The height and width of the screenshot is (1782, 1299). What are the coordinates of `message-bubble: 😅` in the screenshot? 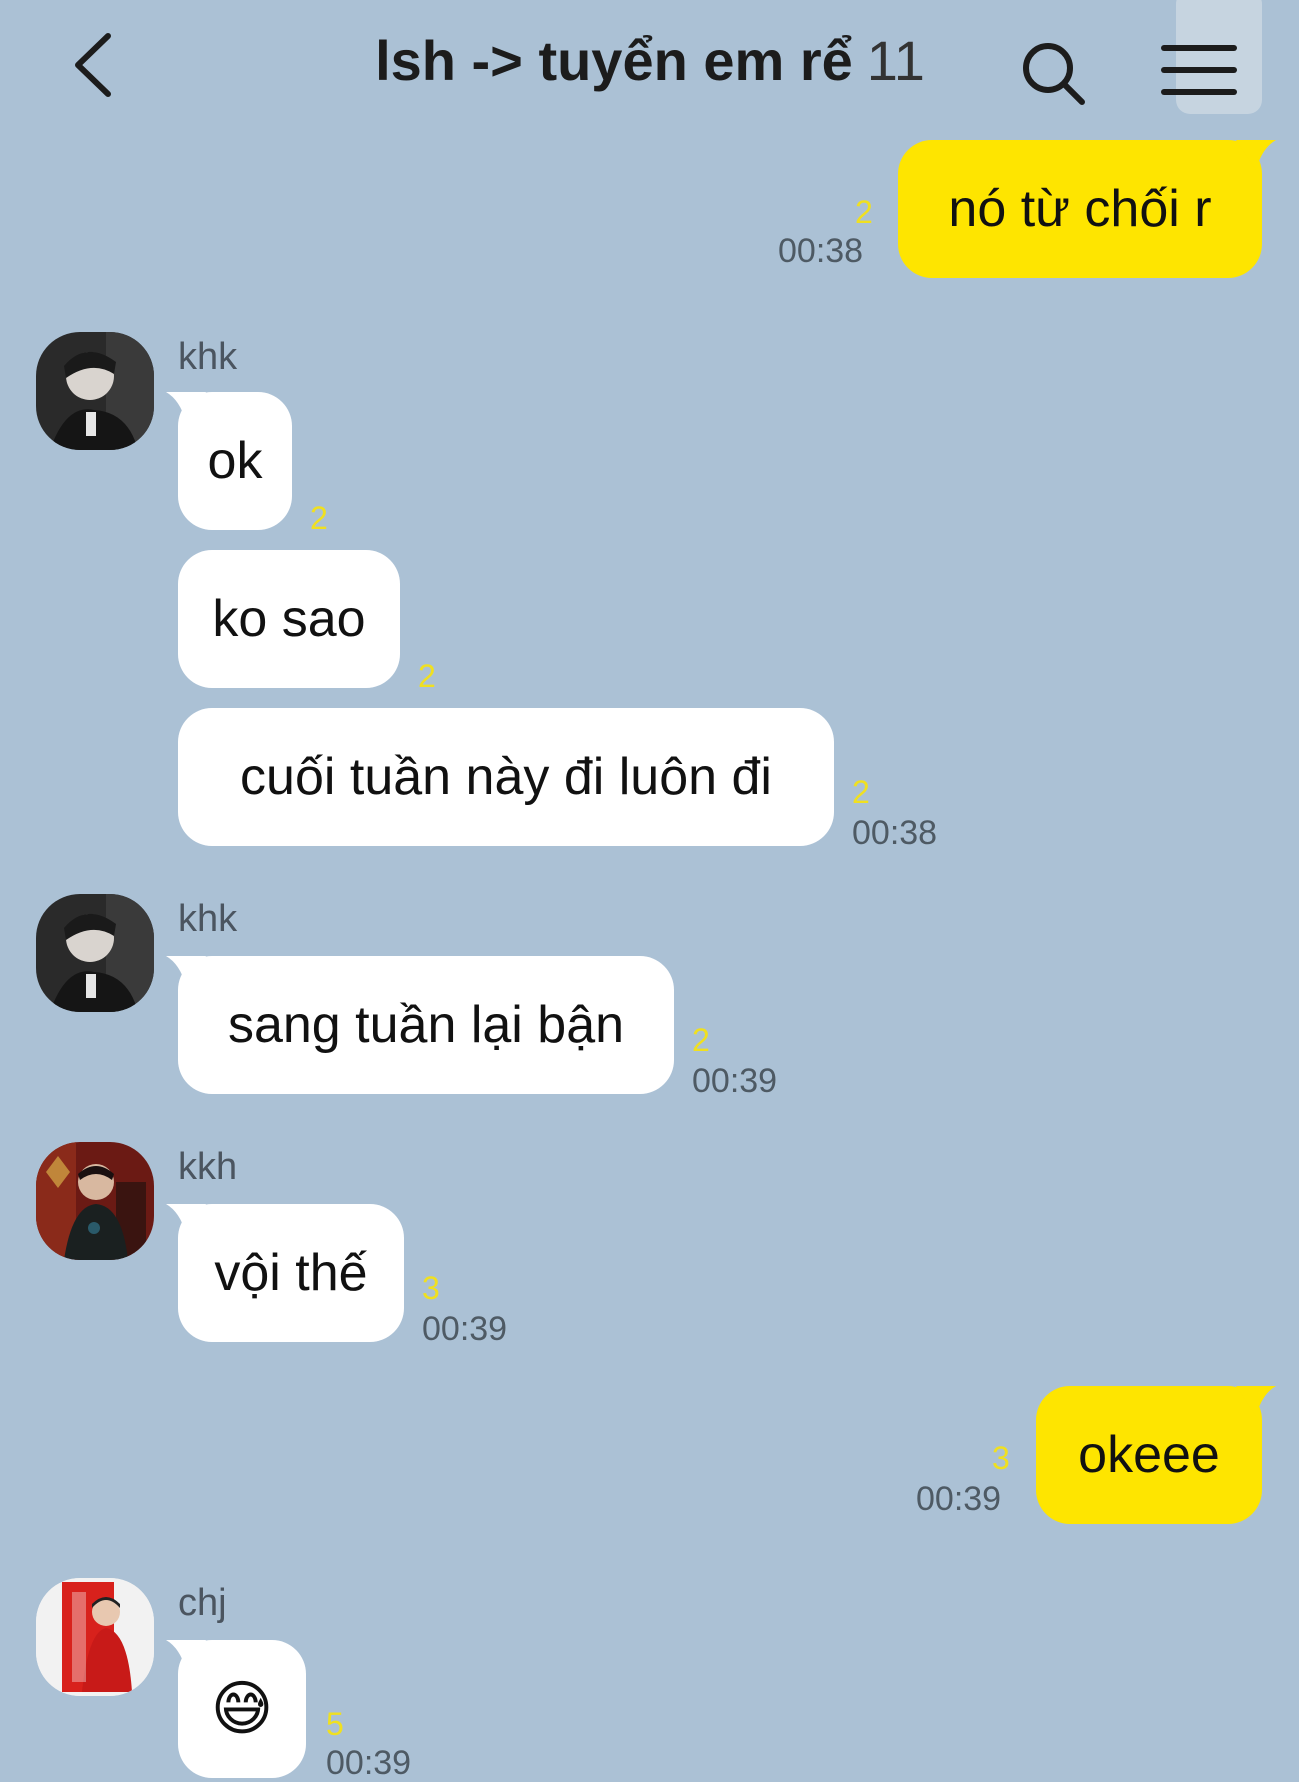 It's located at (242, 1709).